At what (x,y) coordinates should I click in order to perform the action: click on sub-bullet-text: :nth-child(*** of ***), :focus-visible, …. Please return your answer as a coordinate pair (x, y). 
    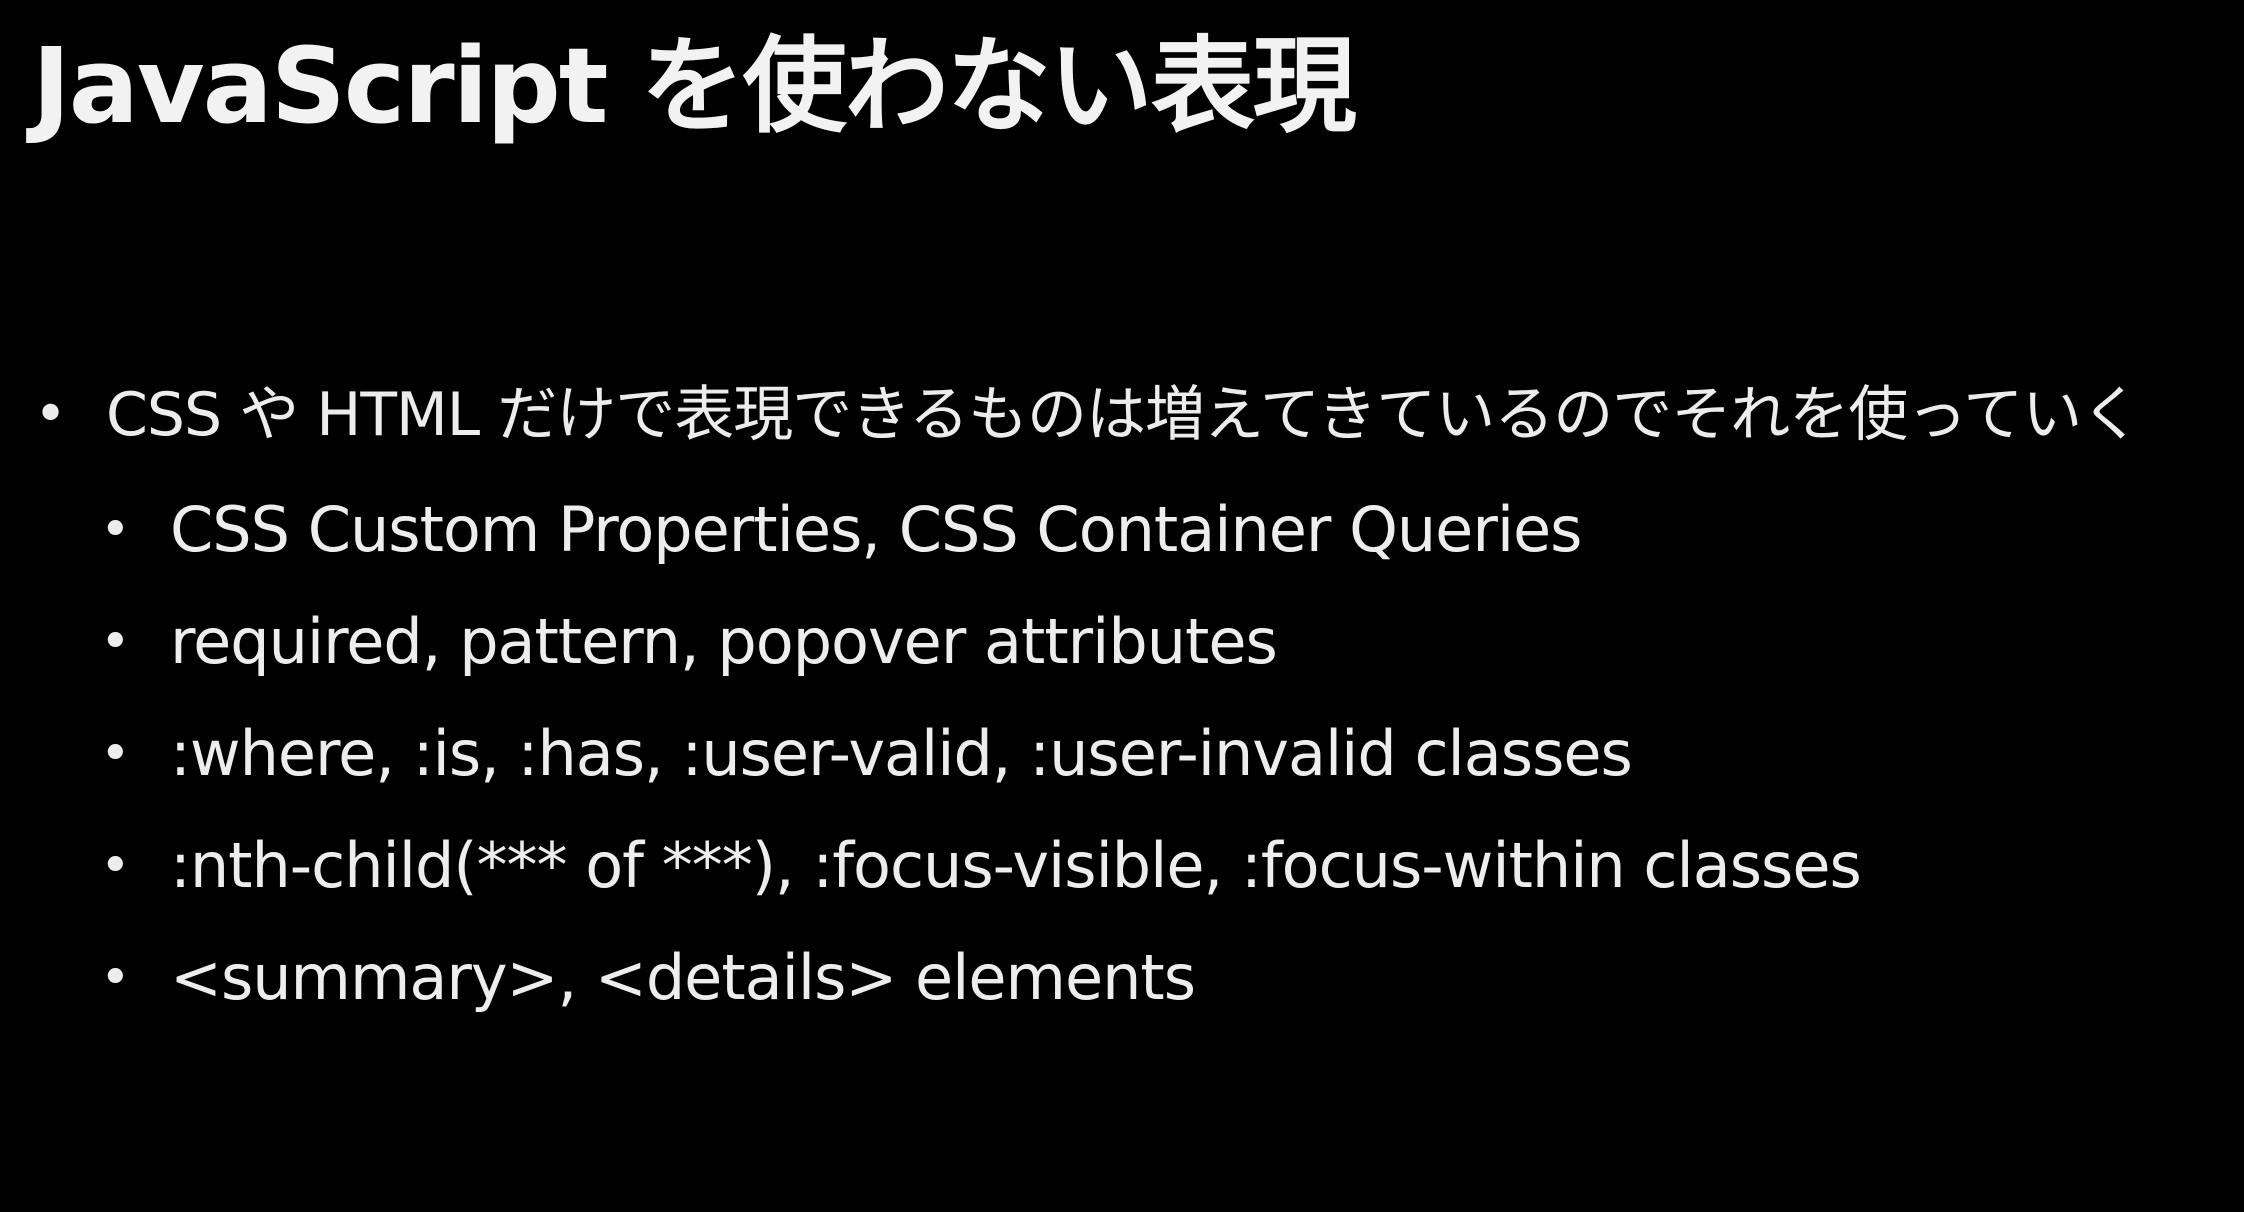
    Looking at the image, I should click on (1016, 865).